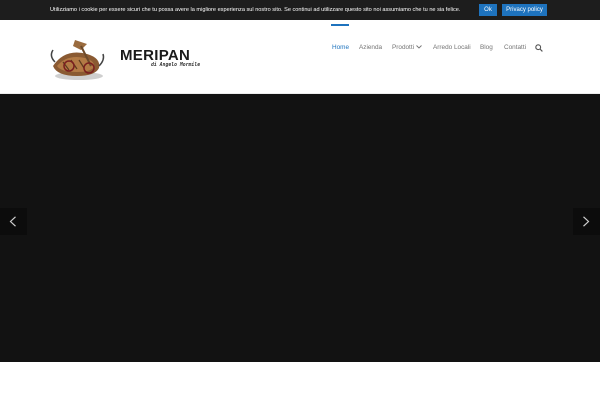 The height and width of the screenshot is (400, 600). Describe the element at coordinates (539, 48) in the screenshot. I see `search-icon` at that location.